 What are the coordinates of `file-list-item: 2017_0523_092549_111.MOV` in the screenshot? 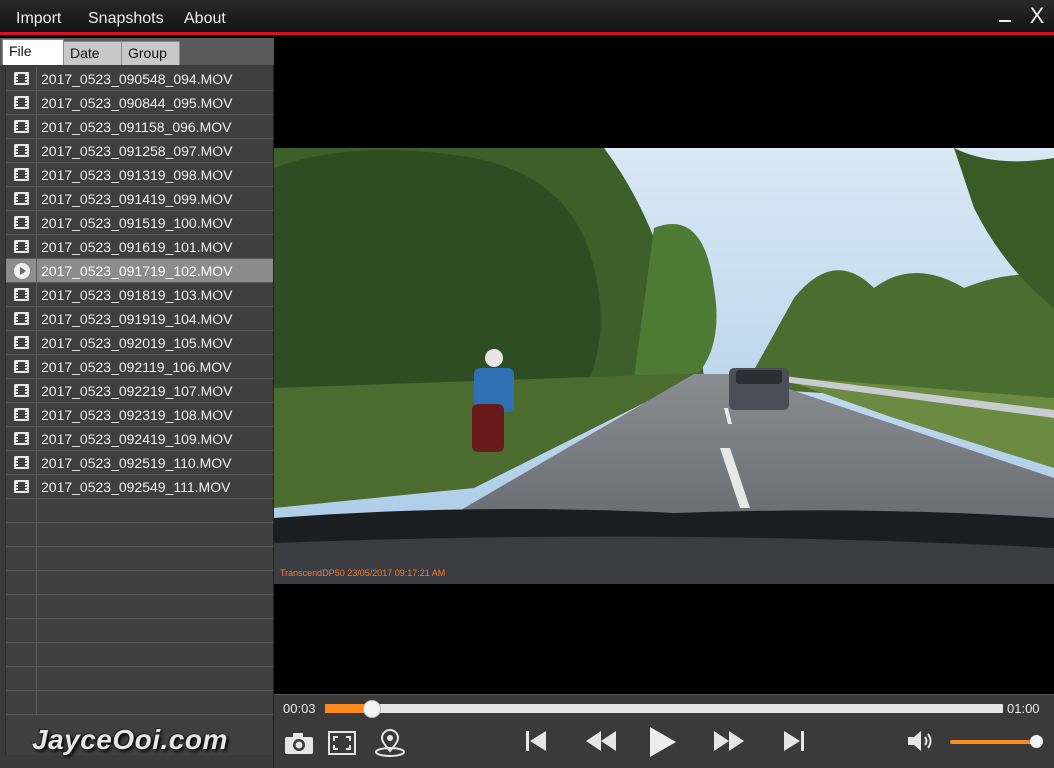 It's located at (139, 487).